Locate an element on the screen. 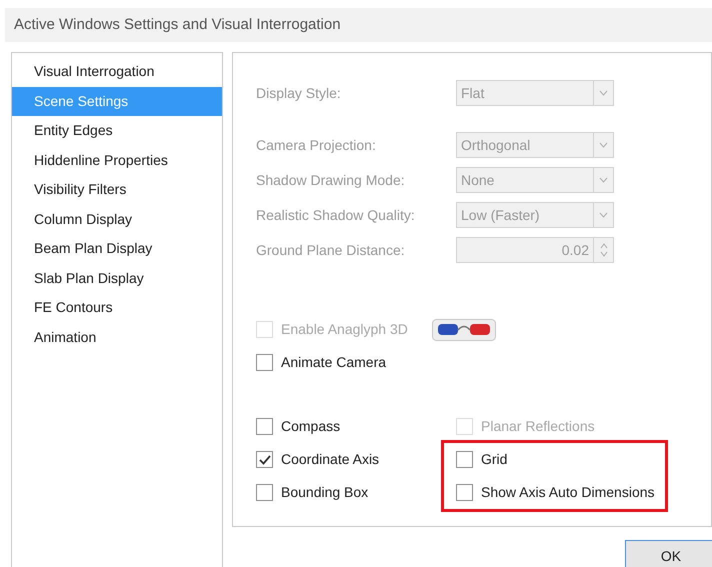  sidebar-item: Column Display is located at coordinates (117, 219).